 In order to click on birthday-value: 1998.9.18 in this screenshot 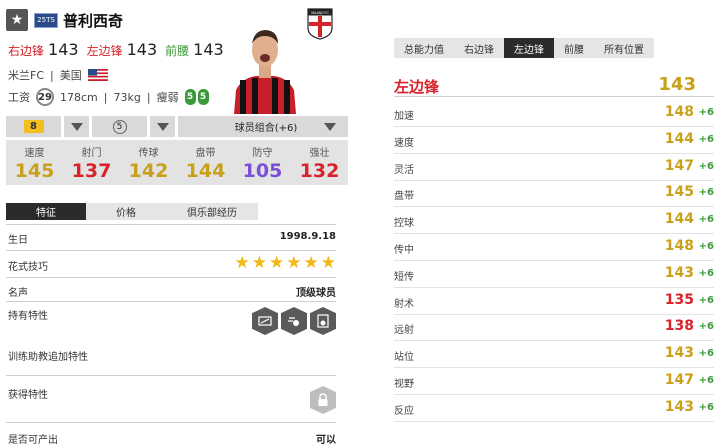, I will do `click(307, 236)`.